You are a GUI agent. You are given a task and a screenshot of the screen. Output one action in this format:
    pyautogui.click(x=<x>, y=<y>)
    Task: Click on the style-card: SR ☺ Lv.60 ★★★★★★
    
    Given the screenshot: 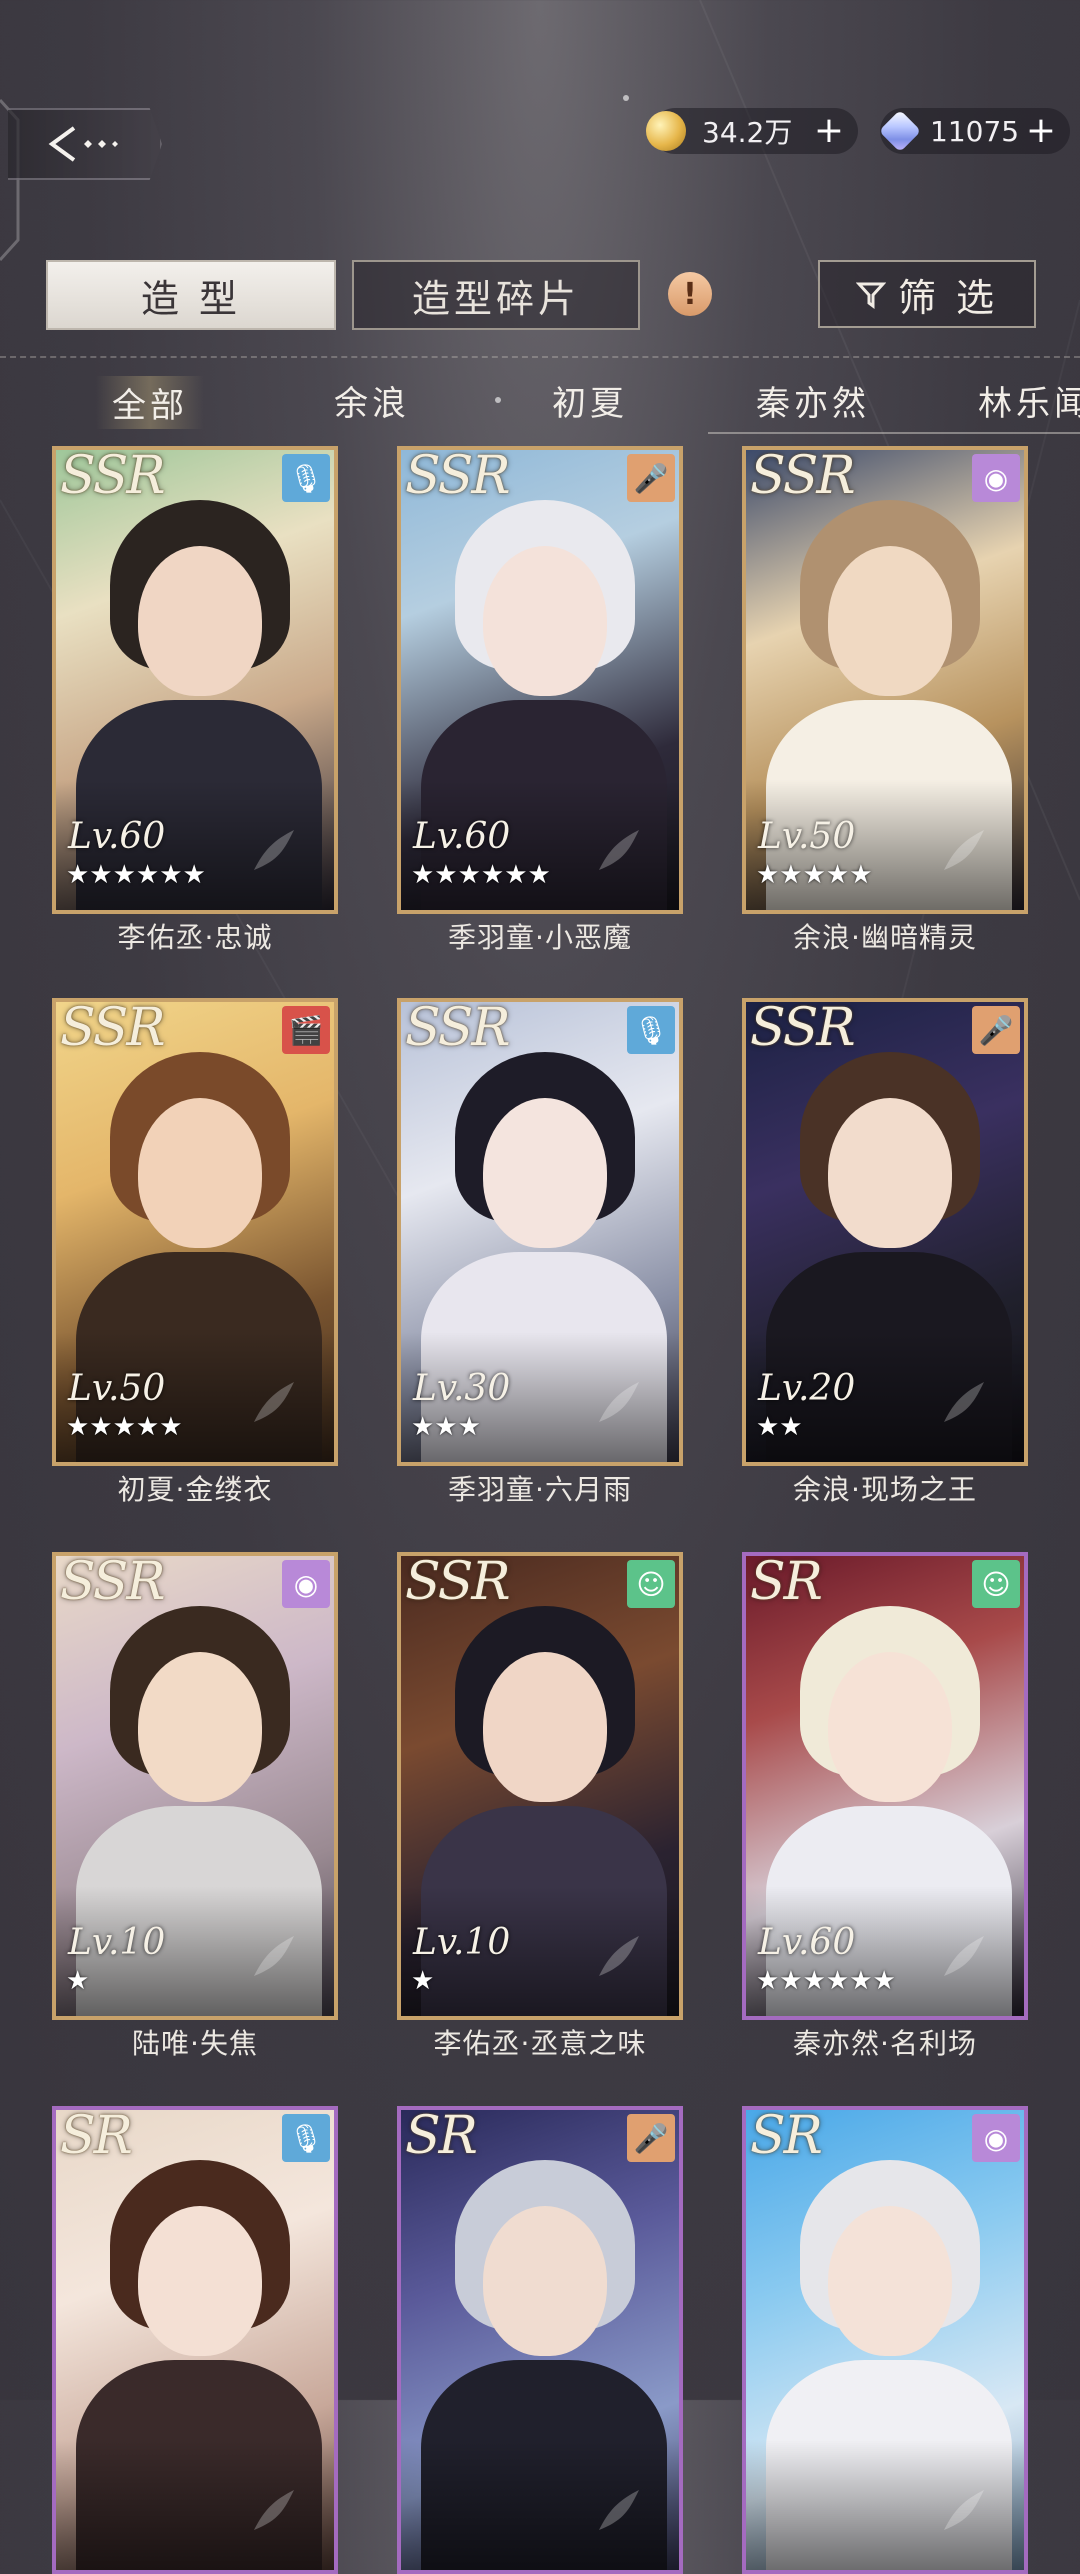 What is the action you would take?
    pyautogui.click(x=885, y=1786)
    